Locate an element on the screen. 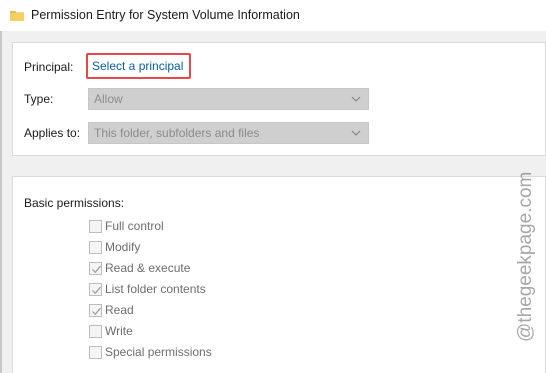  applies-to-value: This folder, subfolders and files is located at coordinates (177, 133).